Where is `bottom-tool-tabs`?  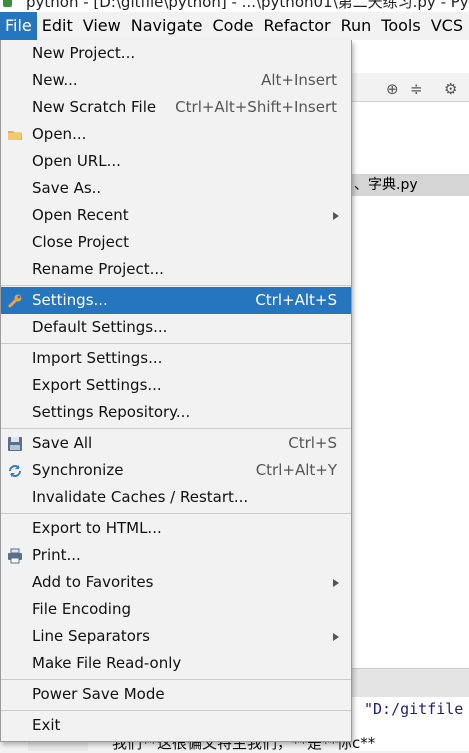 bottom-tool-tabs is located at coordinates (410, 682).